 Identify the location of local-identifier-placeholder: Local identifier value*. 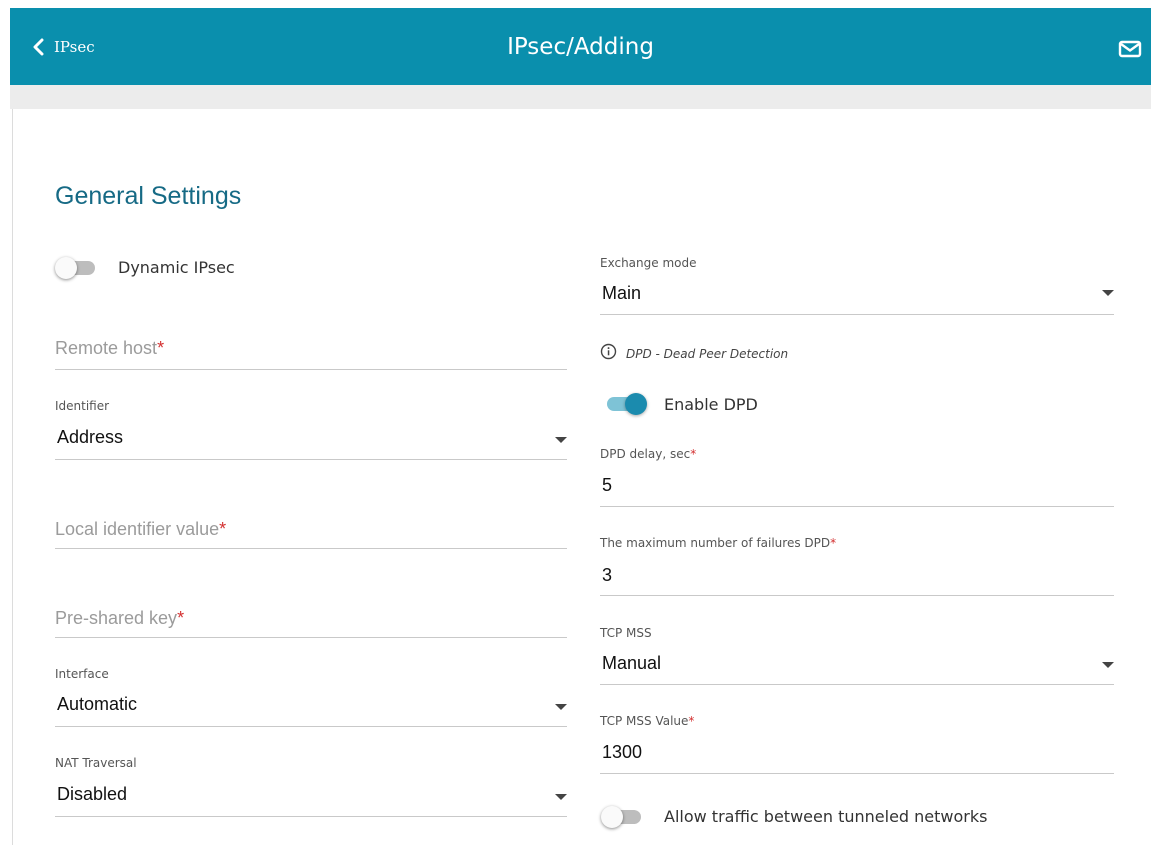
(141, 529).